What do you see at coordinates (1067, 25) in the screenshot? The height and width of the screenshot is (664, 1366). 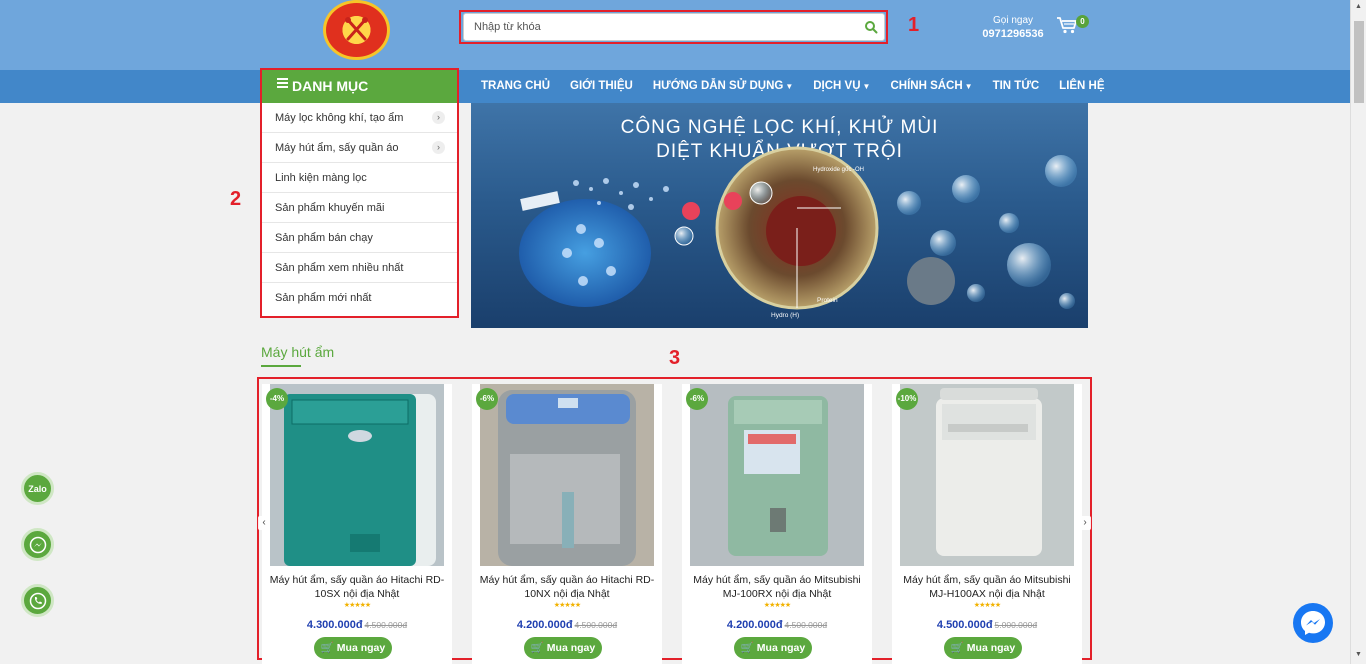 I see `cart-icon` at bounding box center [1067, 25].